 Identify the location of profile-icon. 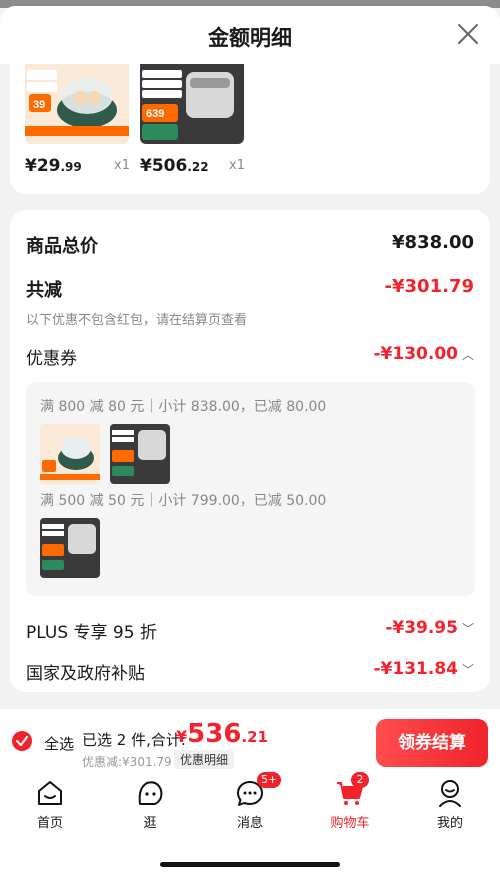
(450, 793).